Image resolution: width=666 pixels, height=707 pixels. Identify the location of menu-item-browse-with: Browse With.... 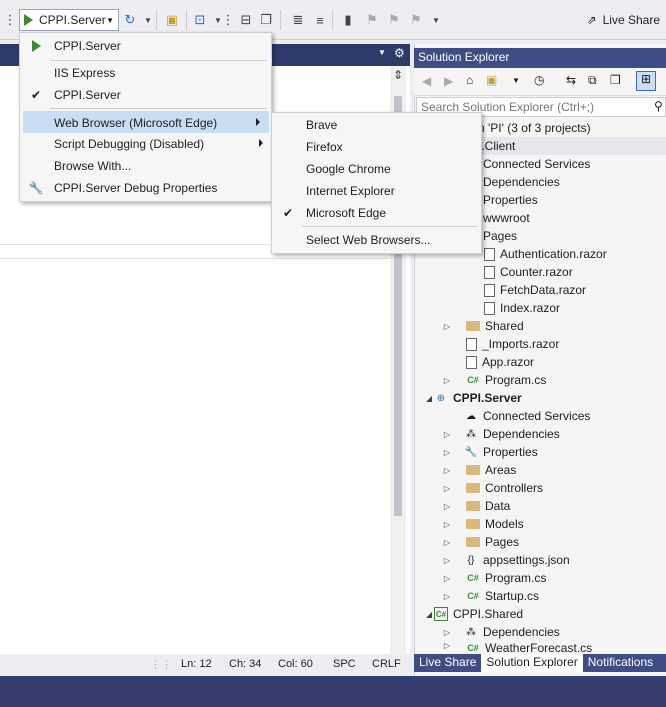
(145, 166).